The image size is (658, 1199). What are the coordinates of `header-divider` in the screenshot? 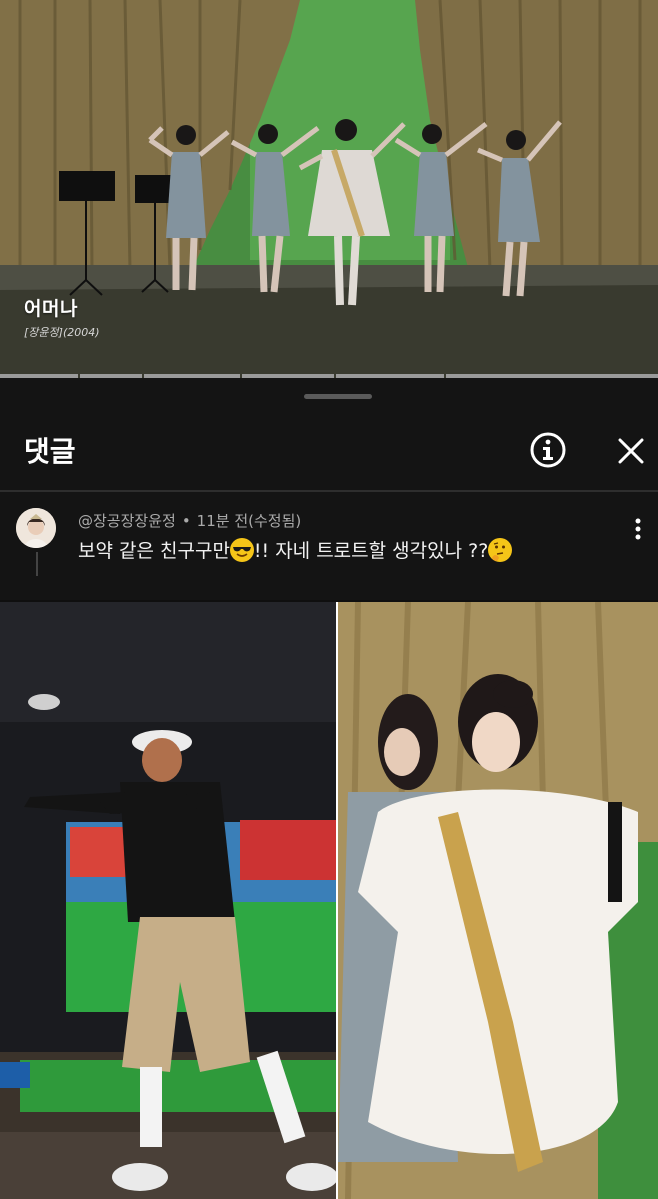 It's located at (329, 491).